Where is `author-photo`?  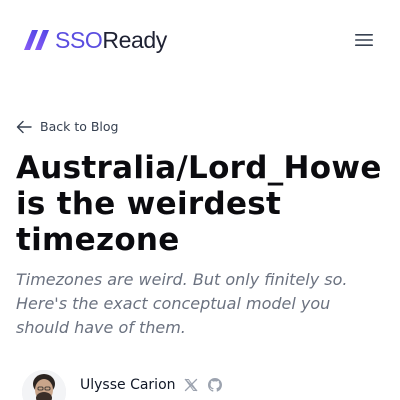 author-photo is located at coordinates (44, 385).